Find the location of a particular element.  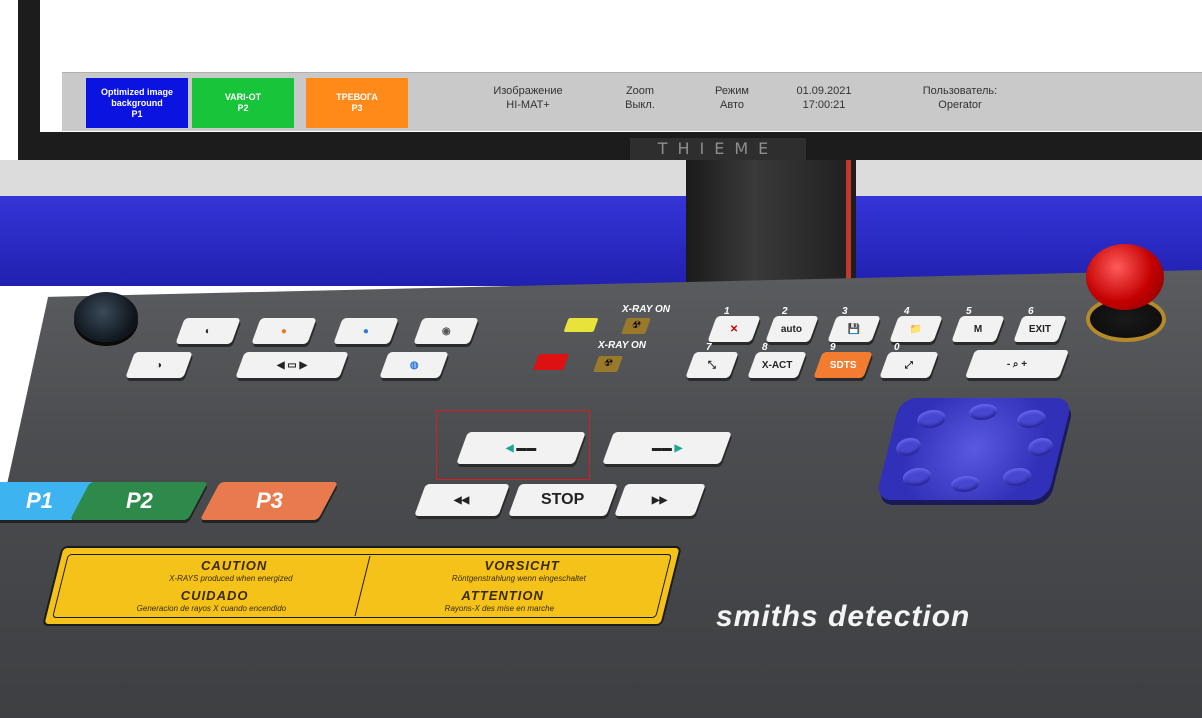

caution-de-text: Röntgenstrahlung wenn eingeschaltet is located at coordinates (518, 578).